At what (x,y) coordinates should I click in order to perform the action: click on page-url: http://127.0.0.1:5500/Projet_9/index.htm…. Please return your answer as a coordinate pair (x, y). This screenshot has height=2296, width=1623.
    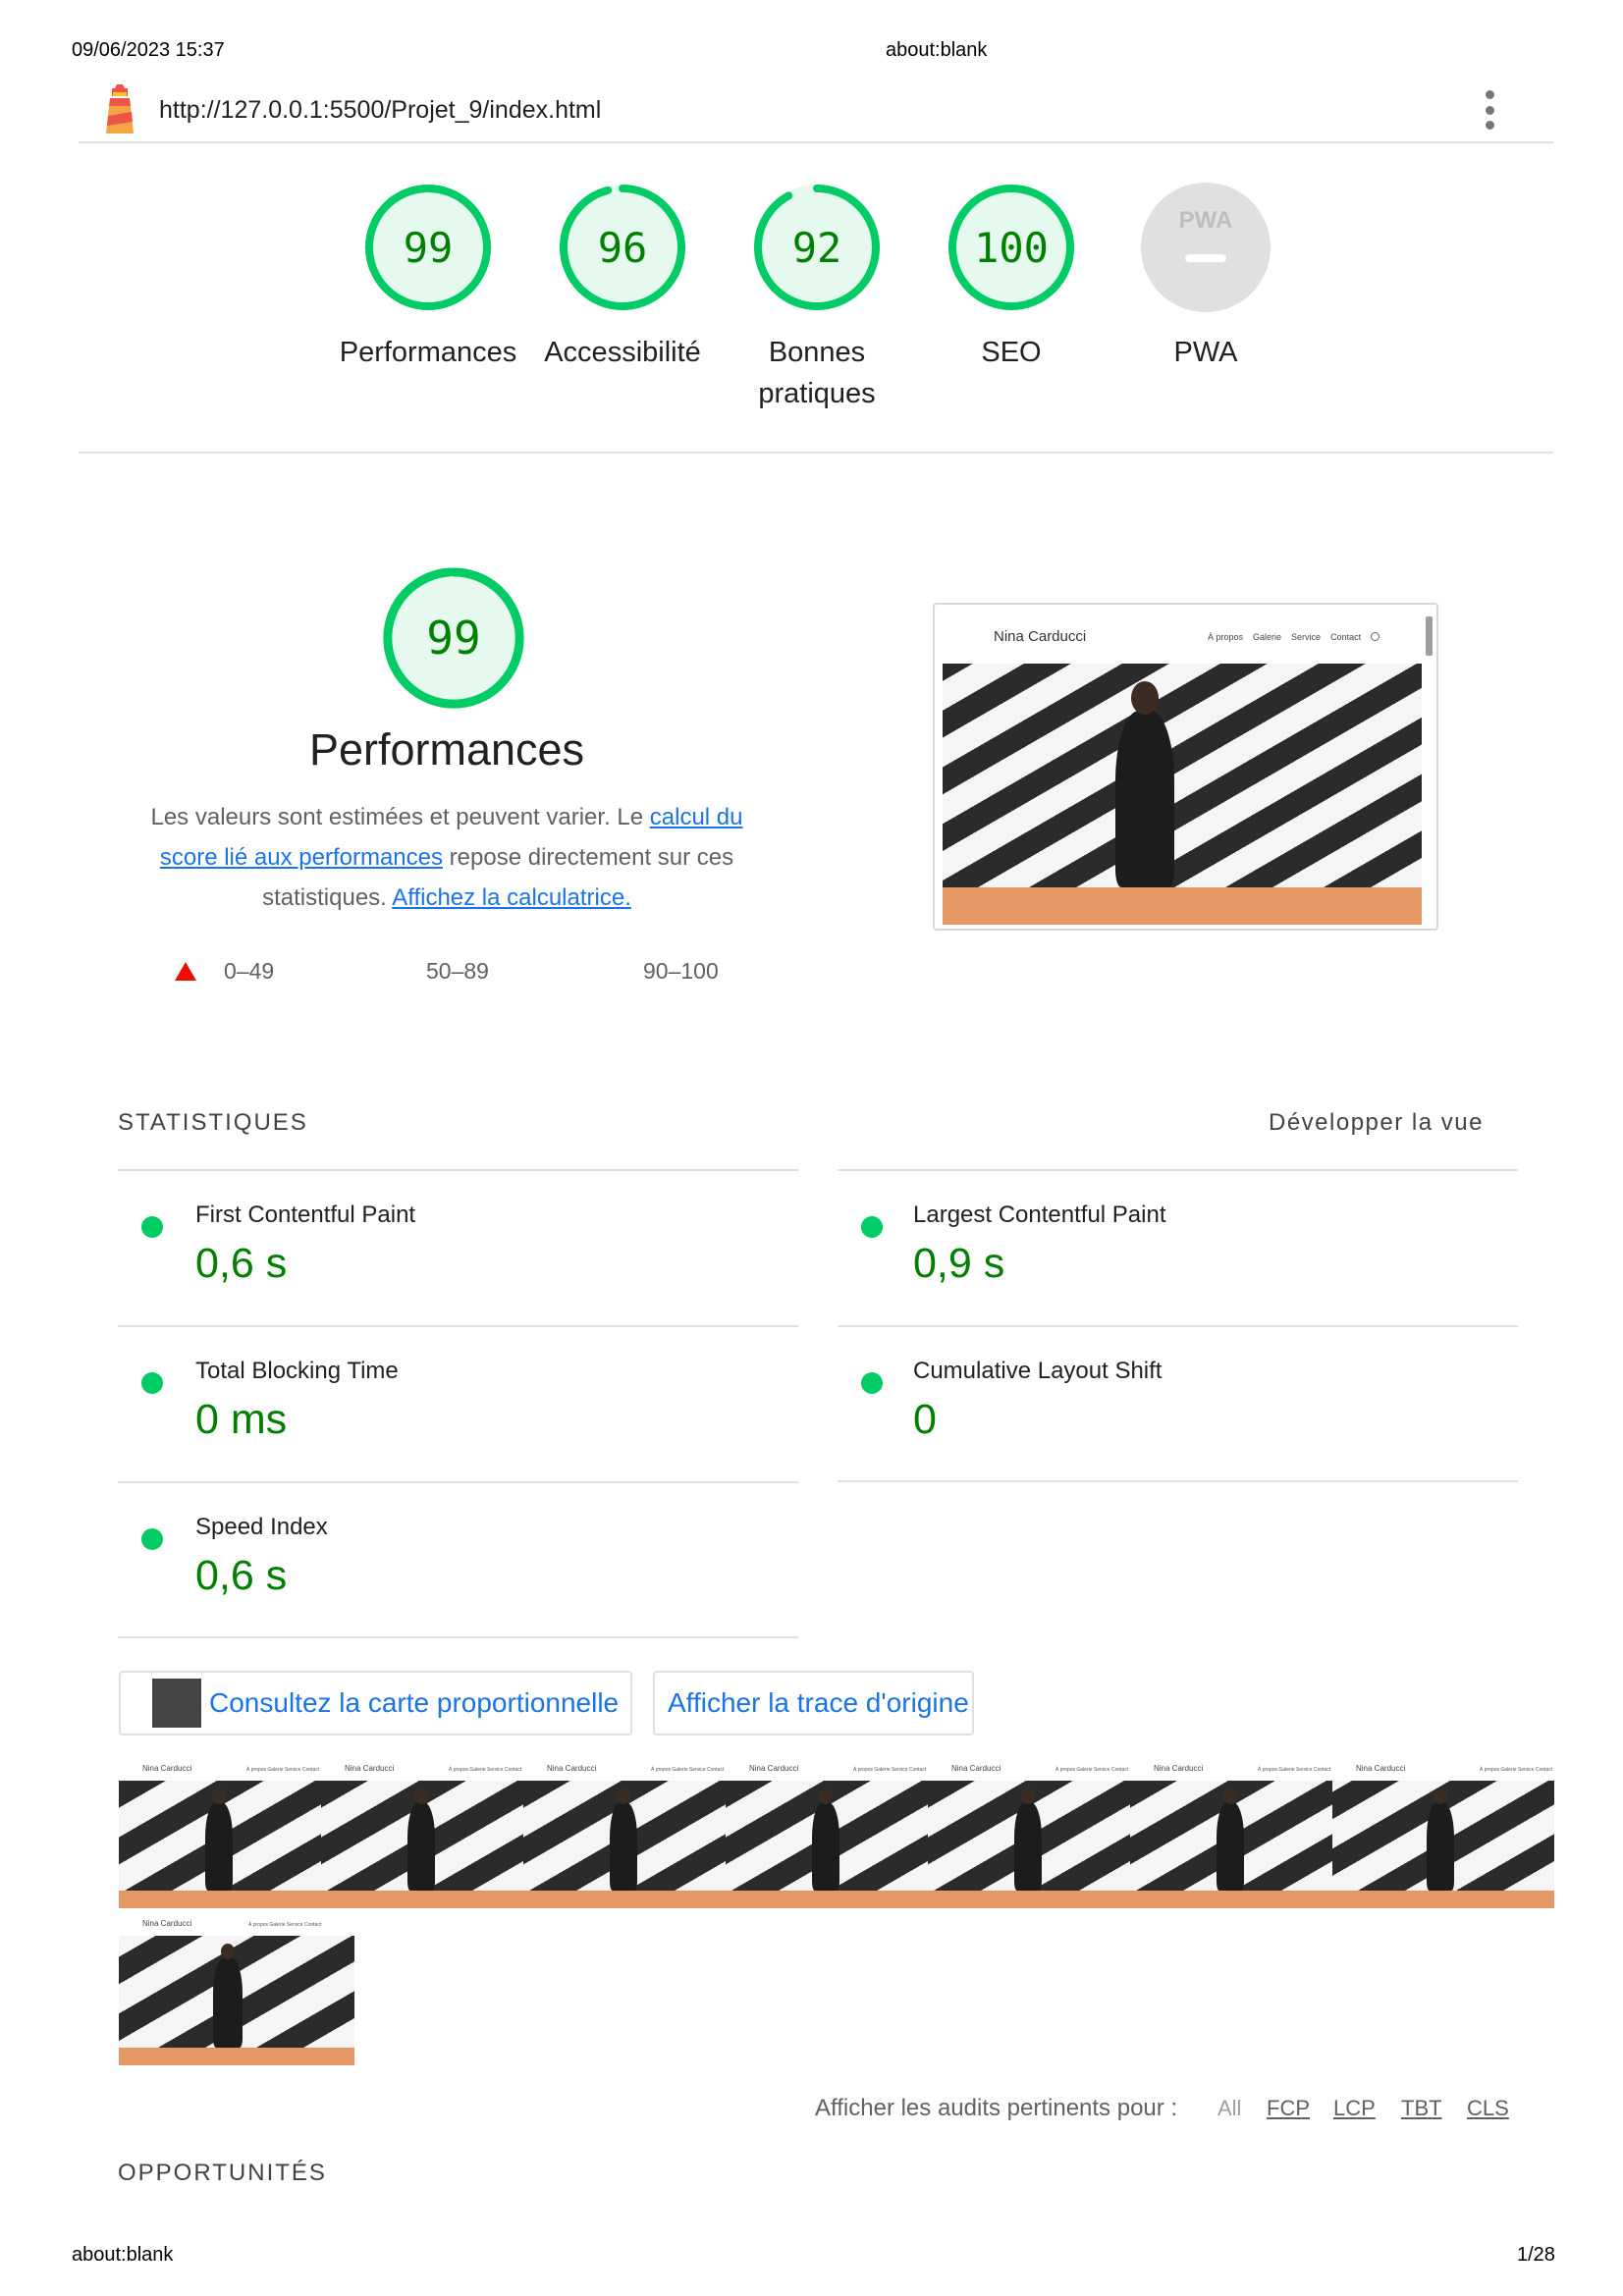
    Looking at the image, I should click on (380, 110).